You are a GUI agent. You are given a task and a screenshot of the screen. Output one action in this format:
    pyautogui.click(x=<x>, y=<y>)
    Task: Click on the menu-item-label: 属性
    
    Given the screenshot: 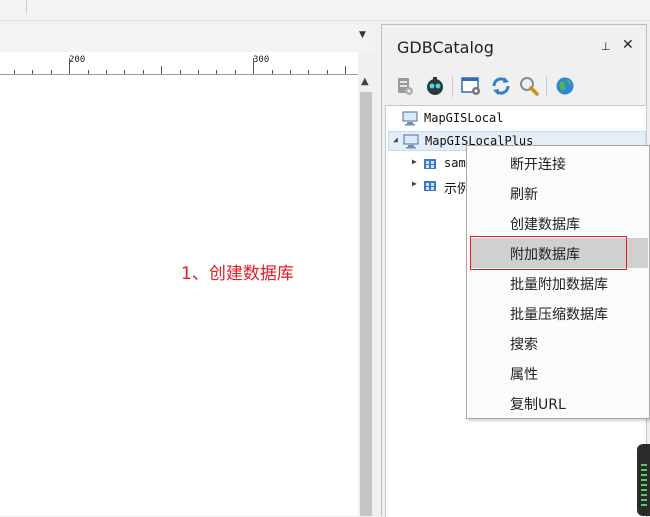 What is the action you would take?
    pyautogui.click(x=524, y=375)
    